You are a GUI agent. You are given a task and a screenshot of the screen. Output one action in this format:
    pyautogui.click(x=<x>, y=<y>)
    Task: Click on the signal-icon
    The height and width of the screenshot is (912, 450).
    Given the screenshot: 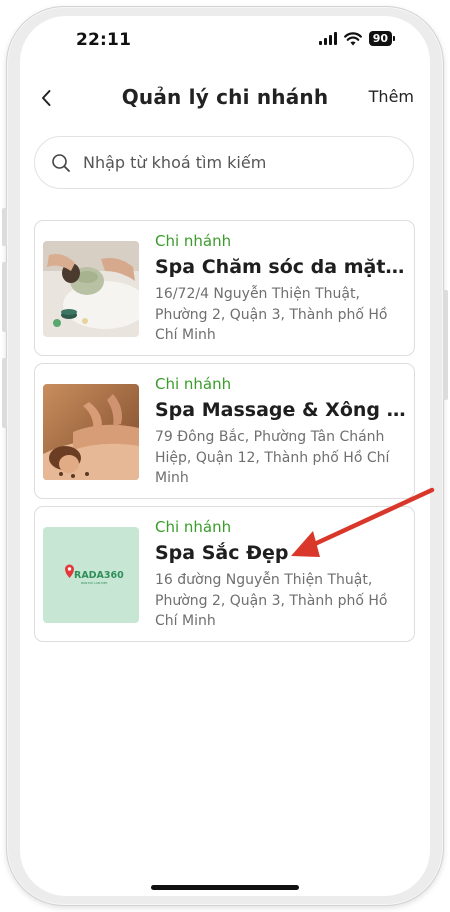 What is the action you would take?
    pyautogui.click(x=327, y=38)
    